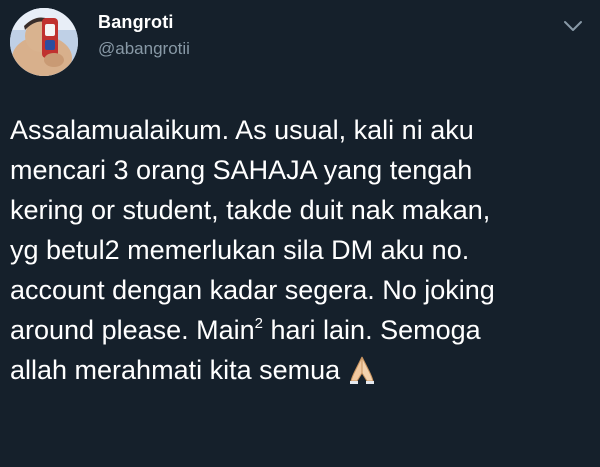 Image resolution: width=600 pixels, height=467 pixels. I want to click on display-name: Bangroti, so click(136, 22).